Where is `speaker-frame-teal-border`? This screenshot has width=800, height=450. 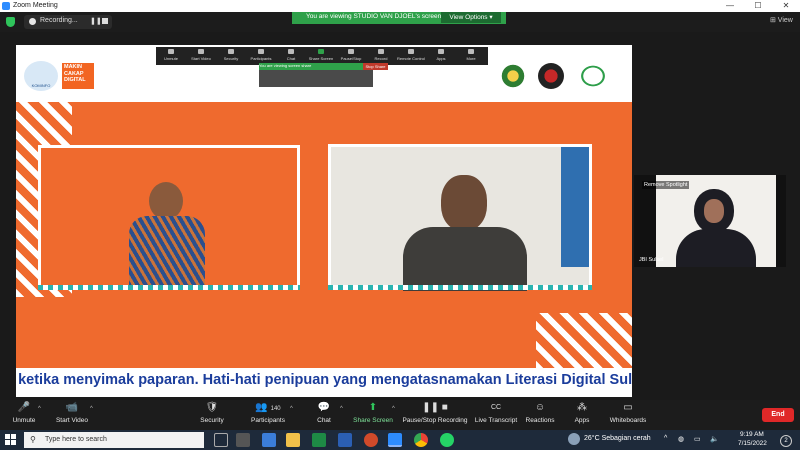 speaker-frame-teal-border is located at coordinates (460, 287).